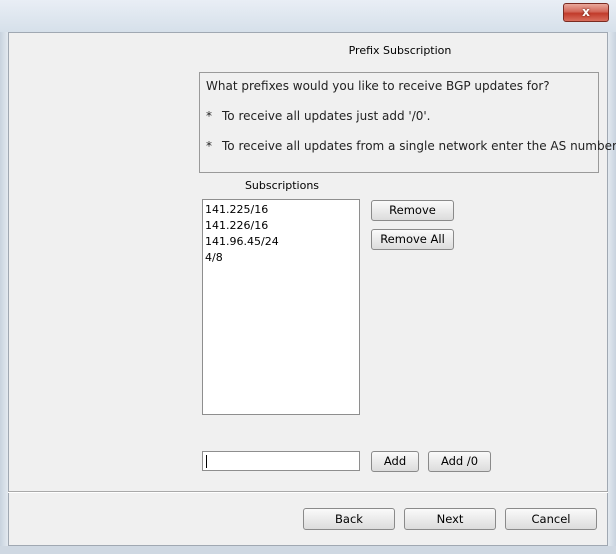  I want to click on prefix-input, so click(281, 461).